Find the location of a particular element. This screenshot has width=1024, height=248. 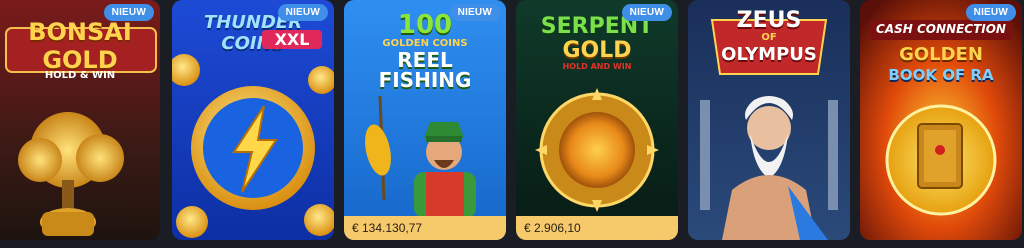

game-subtitle: XXL is located at coordinates (292, 39).